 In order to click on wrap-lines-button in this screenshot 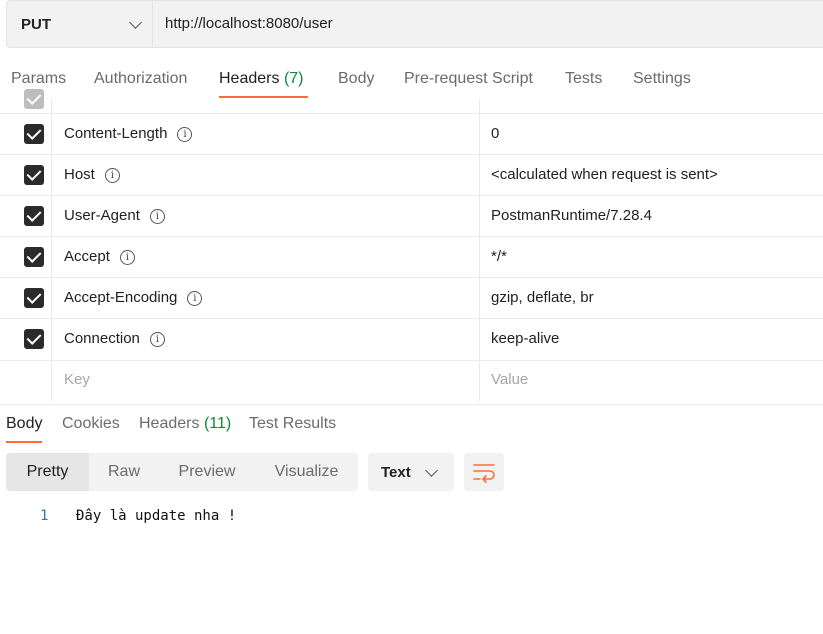, I will do `click(484, 472)`.